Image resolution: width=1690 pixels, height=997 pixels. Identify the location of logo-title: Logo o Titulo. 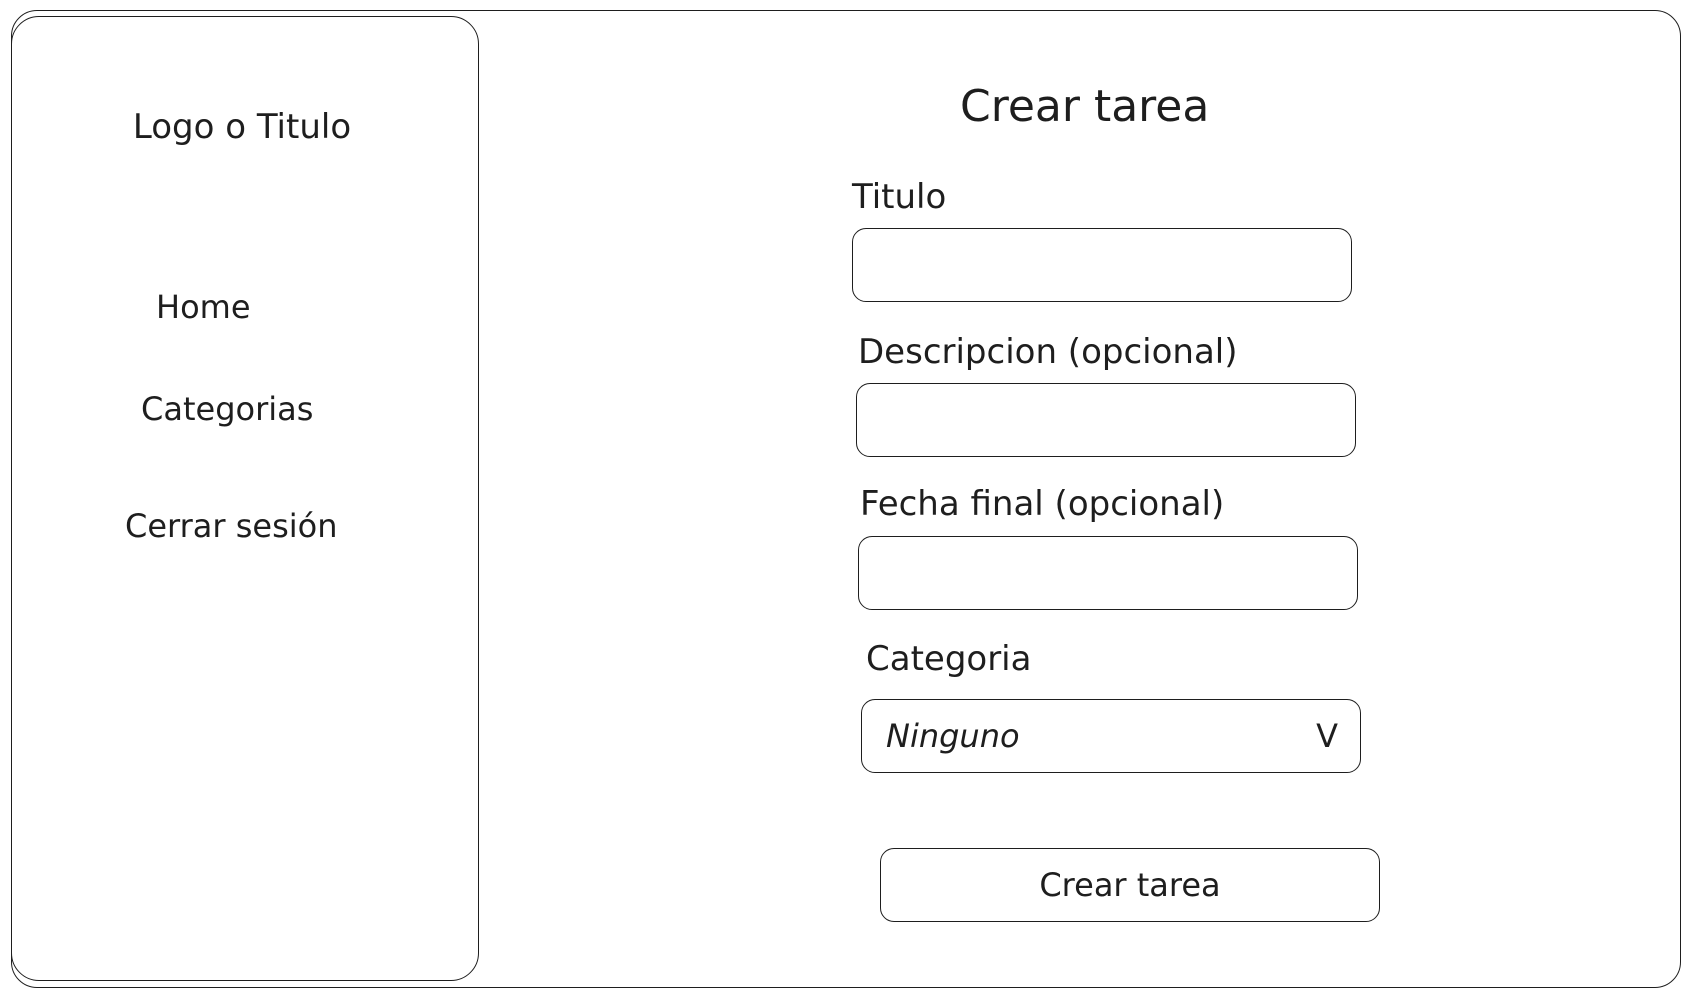
(242, 127).